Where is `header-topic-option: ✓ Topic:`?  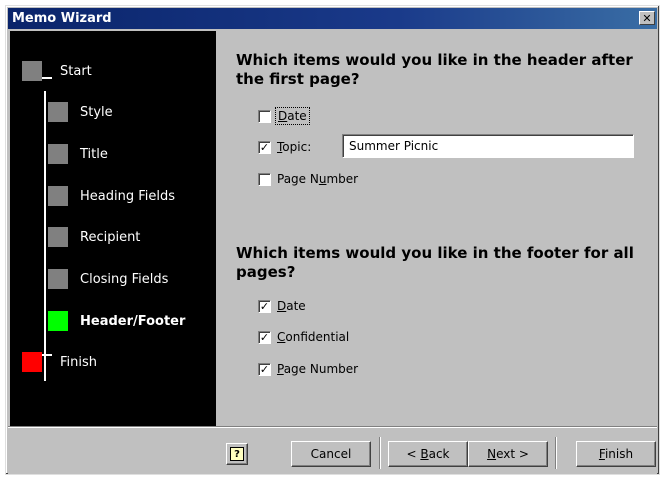
header-topic-option: ✓ Topic: is located at coordinates (284, 147).